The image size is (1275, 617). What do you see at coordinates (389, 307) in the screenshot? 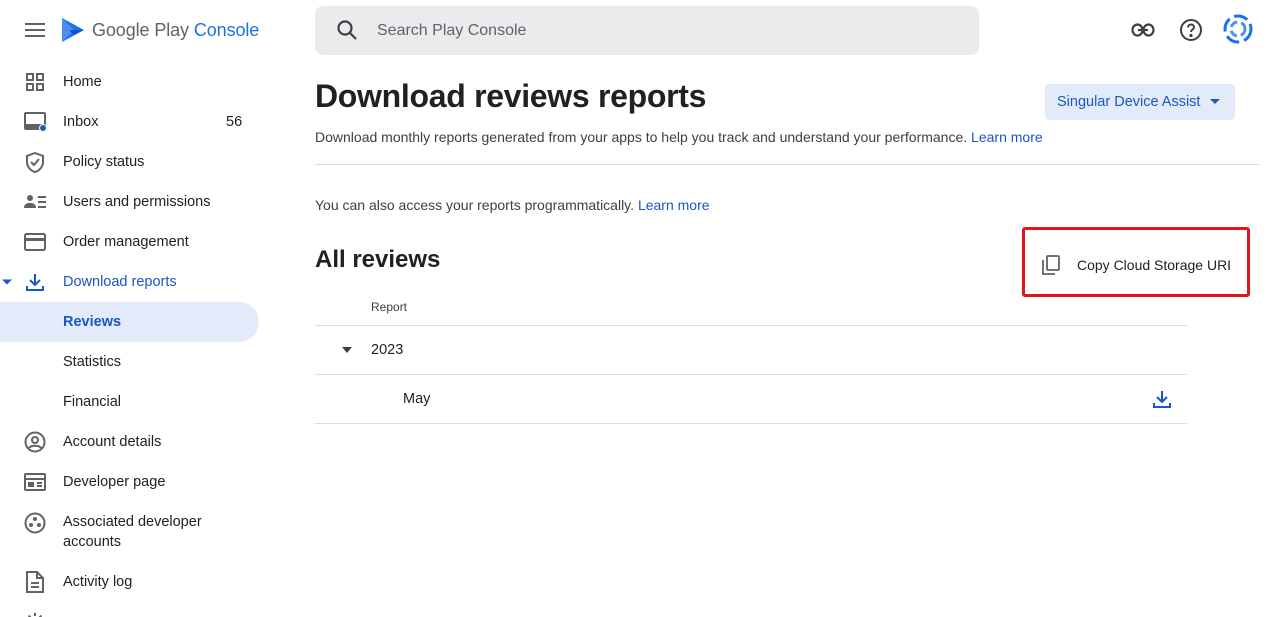
I see `column-header-report: Report` at bounding box center [389, 307].